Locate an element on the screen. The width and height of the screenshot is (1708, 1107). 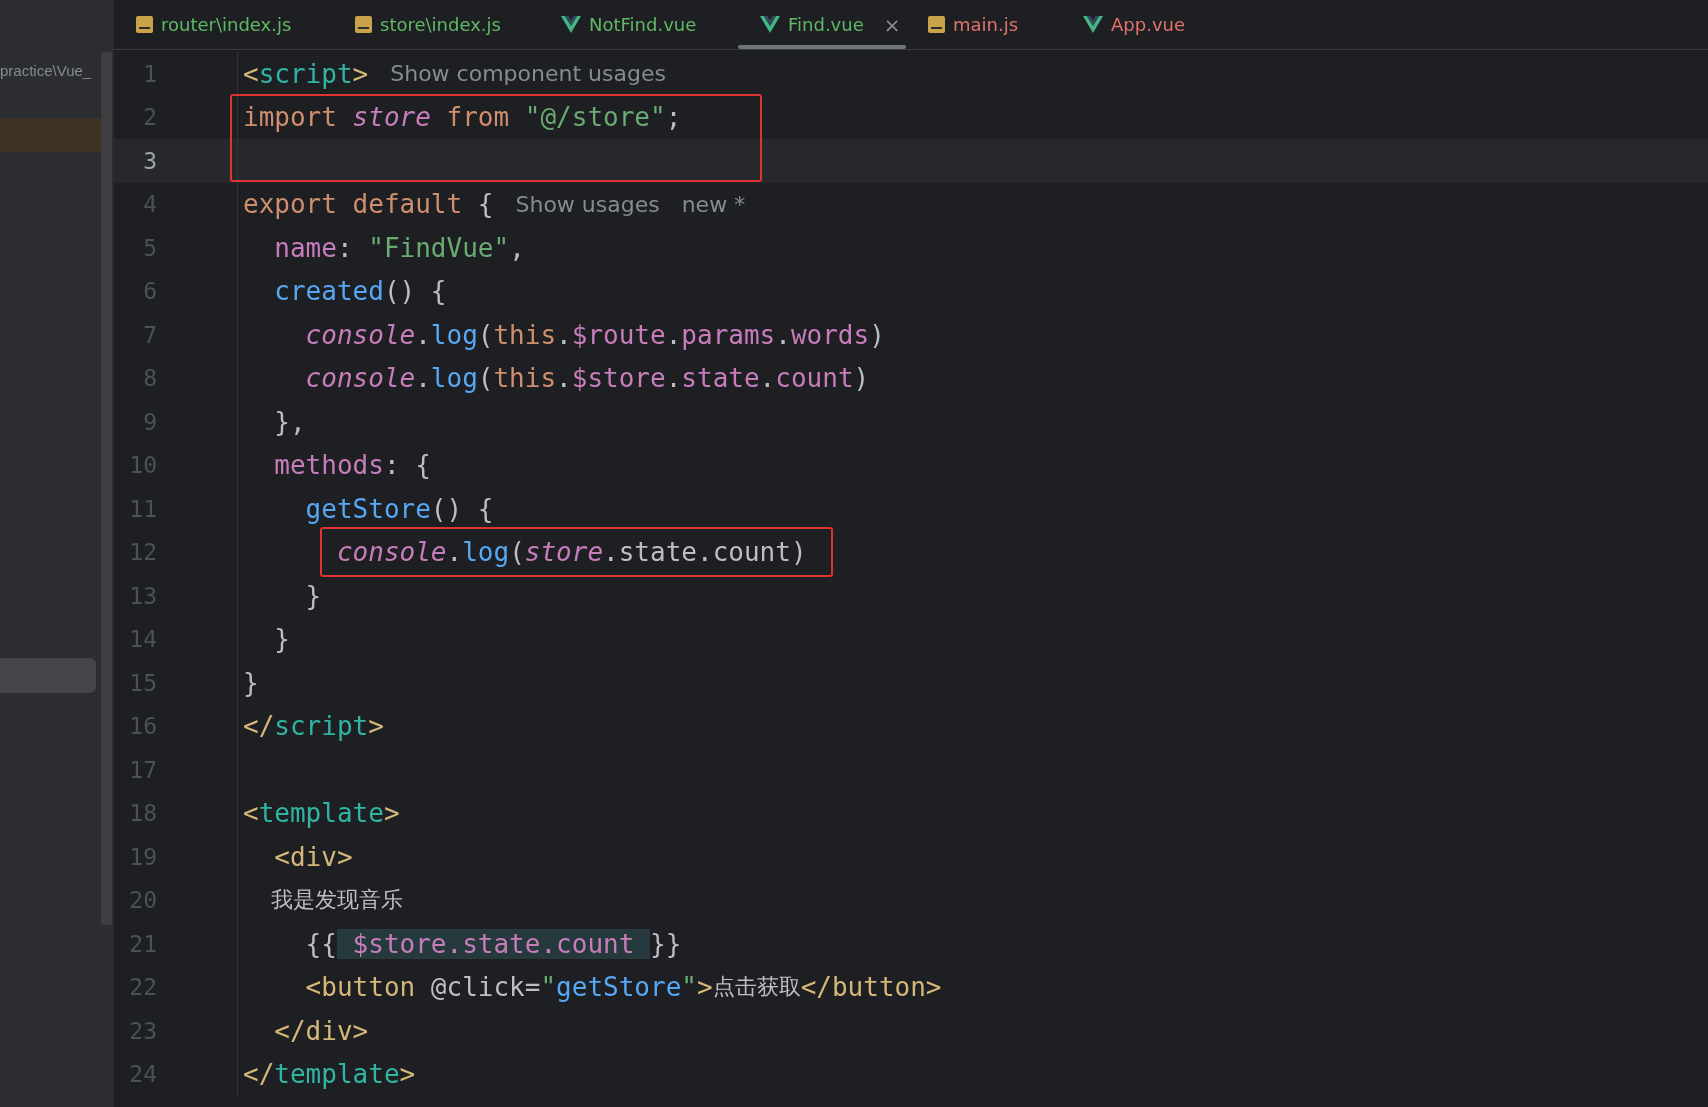
property-name: words is located at coordinates (830, 334).